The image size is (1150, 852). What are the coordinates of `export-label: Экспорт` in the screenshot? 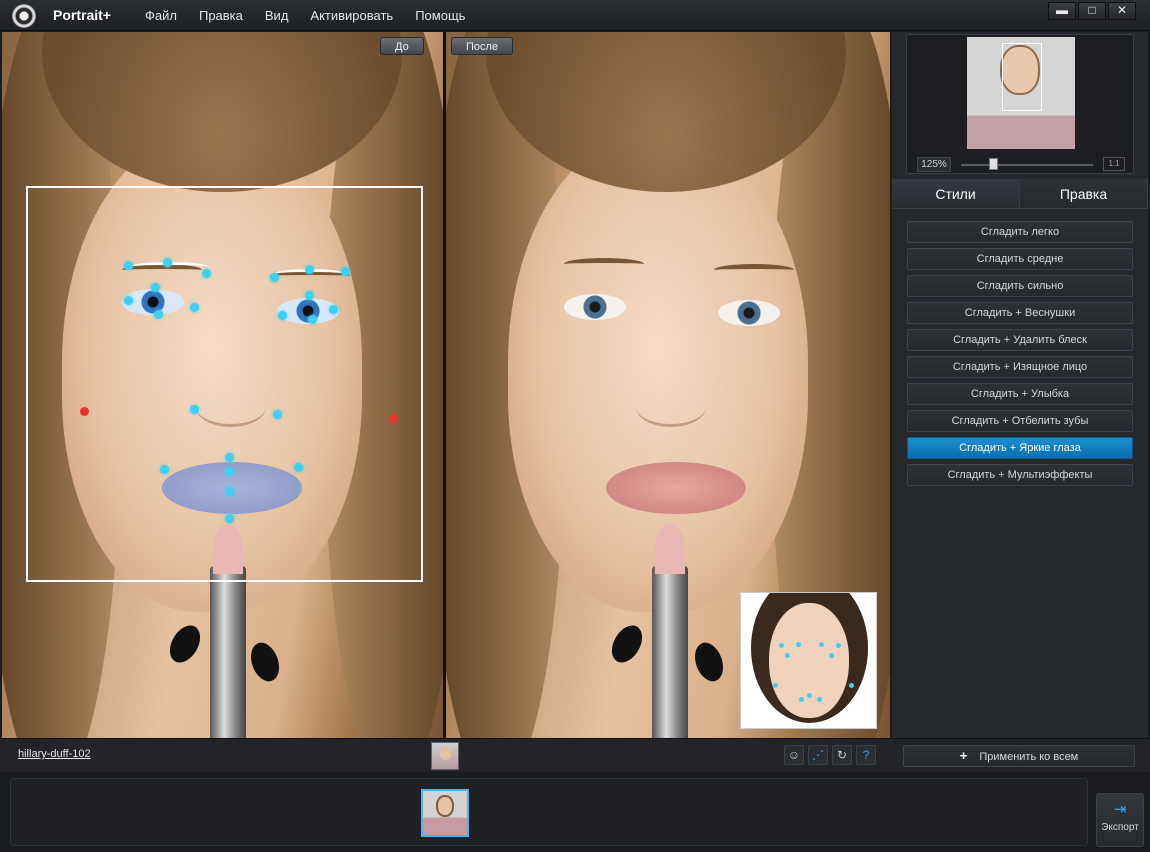 It's located at (1120, 827).